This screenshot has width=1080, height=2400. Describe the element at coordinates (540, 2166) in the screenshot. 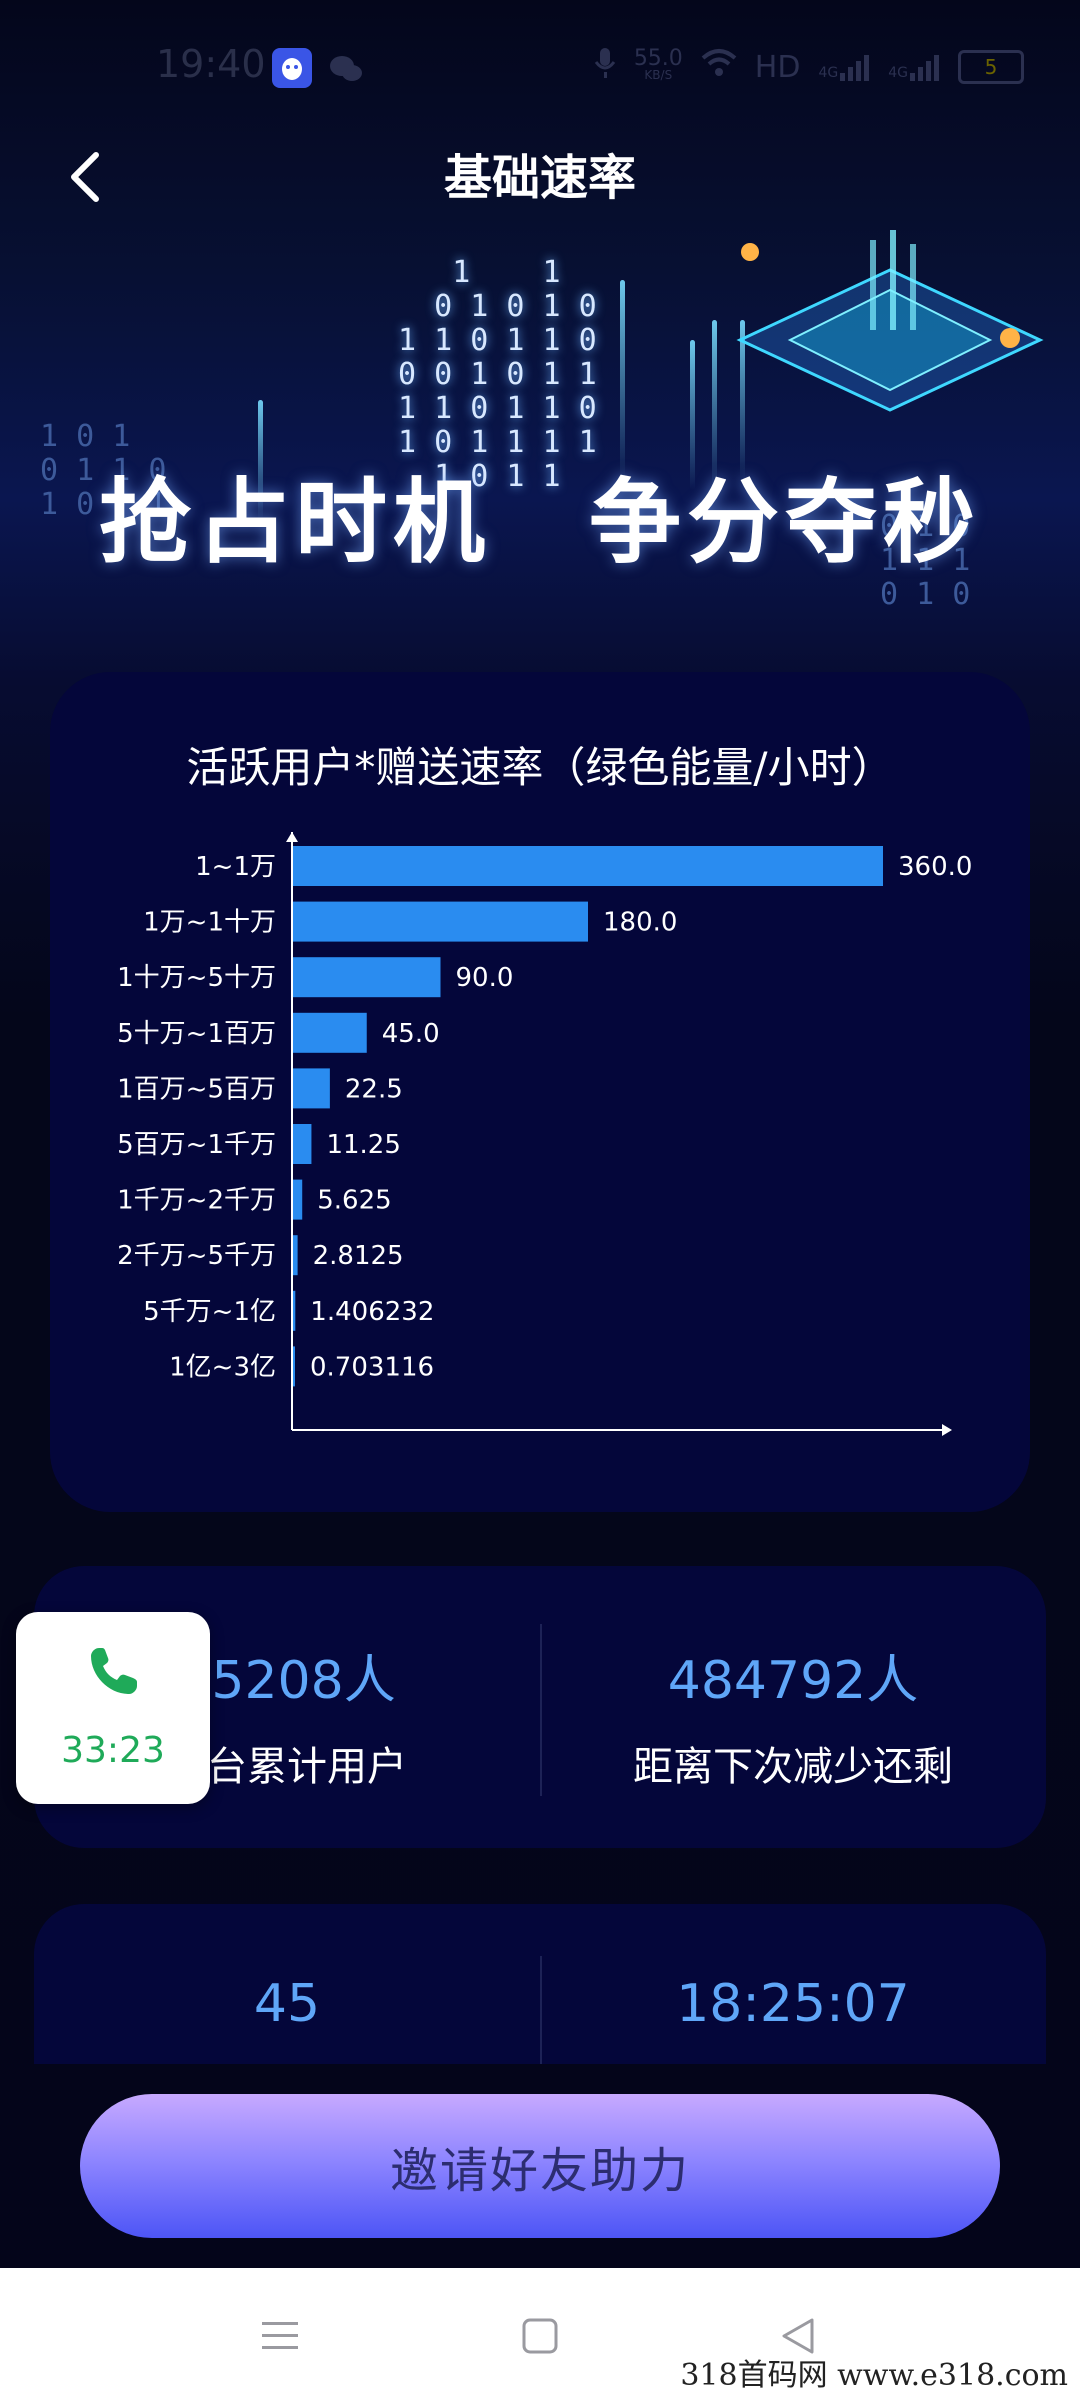

I see `invite-friends-button: 邀请好友助力` at that location.